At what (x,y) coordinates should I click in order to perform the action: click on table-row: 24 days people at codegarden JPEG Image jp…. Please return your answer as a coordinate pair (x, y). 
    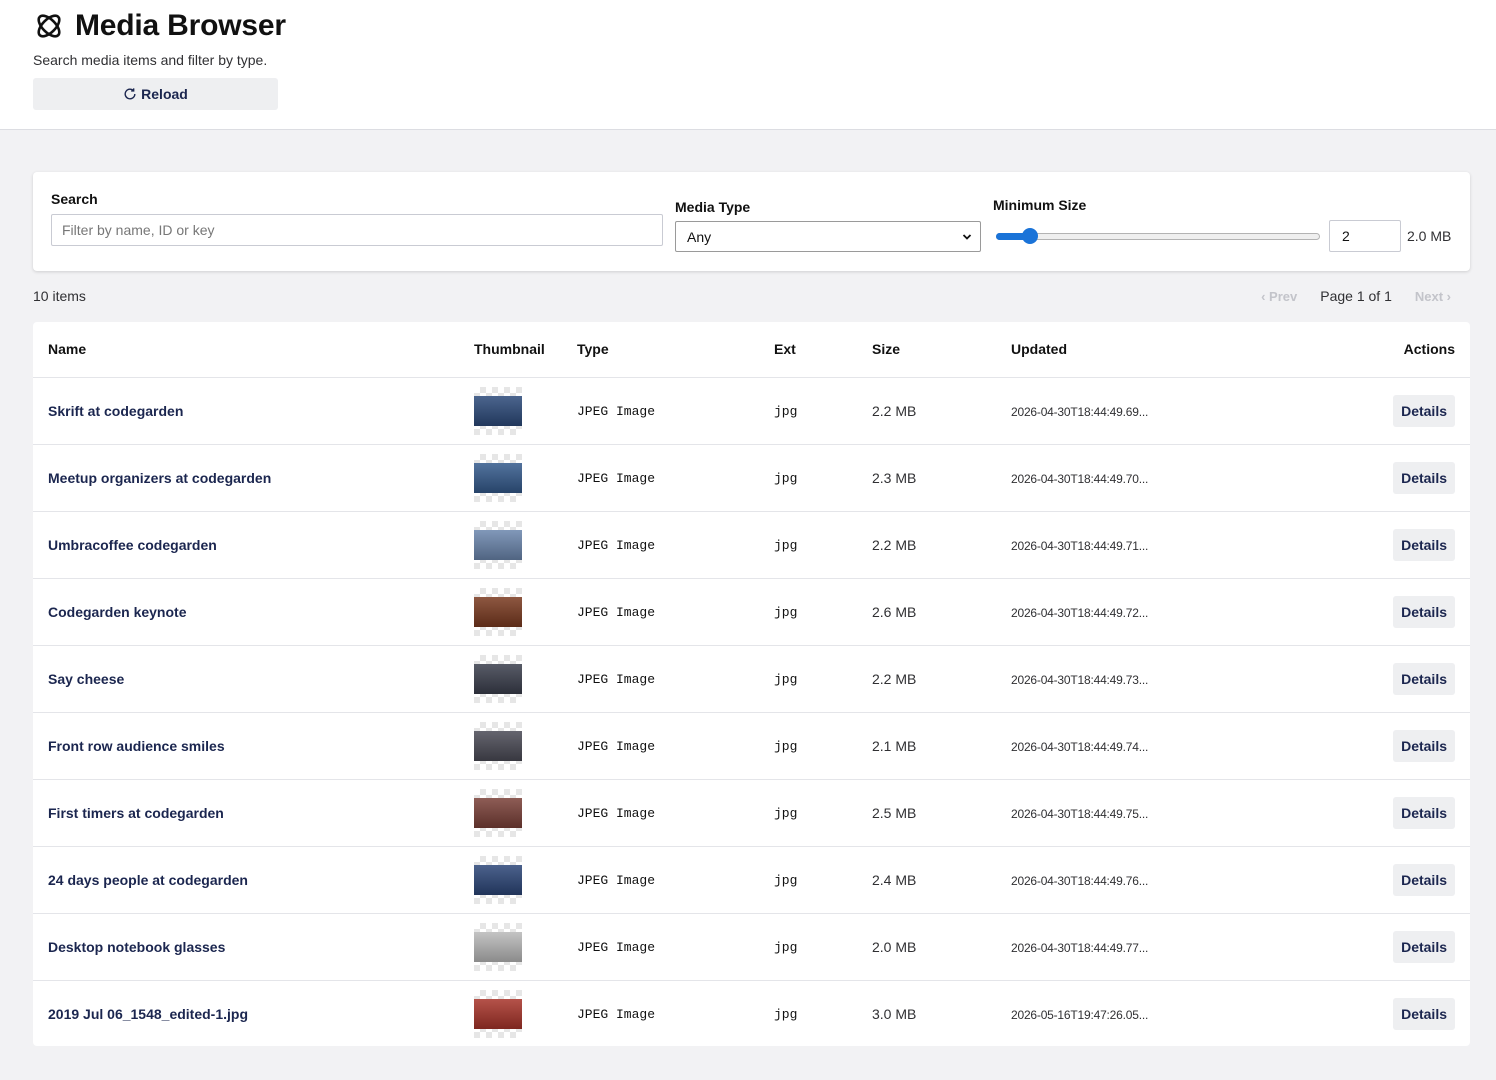
    Looking at the image, I should click on (751, 880).